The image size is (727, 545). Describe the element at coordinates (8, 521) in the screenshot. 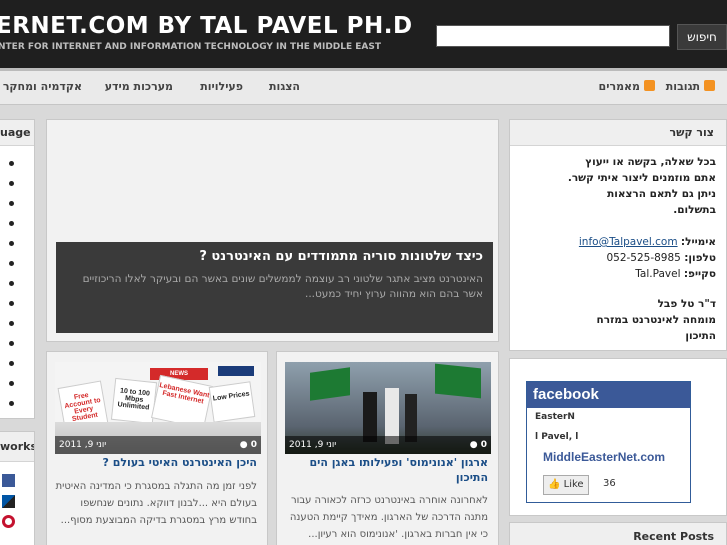

I see `qype-icon` at that location.